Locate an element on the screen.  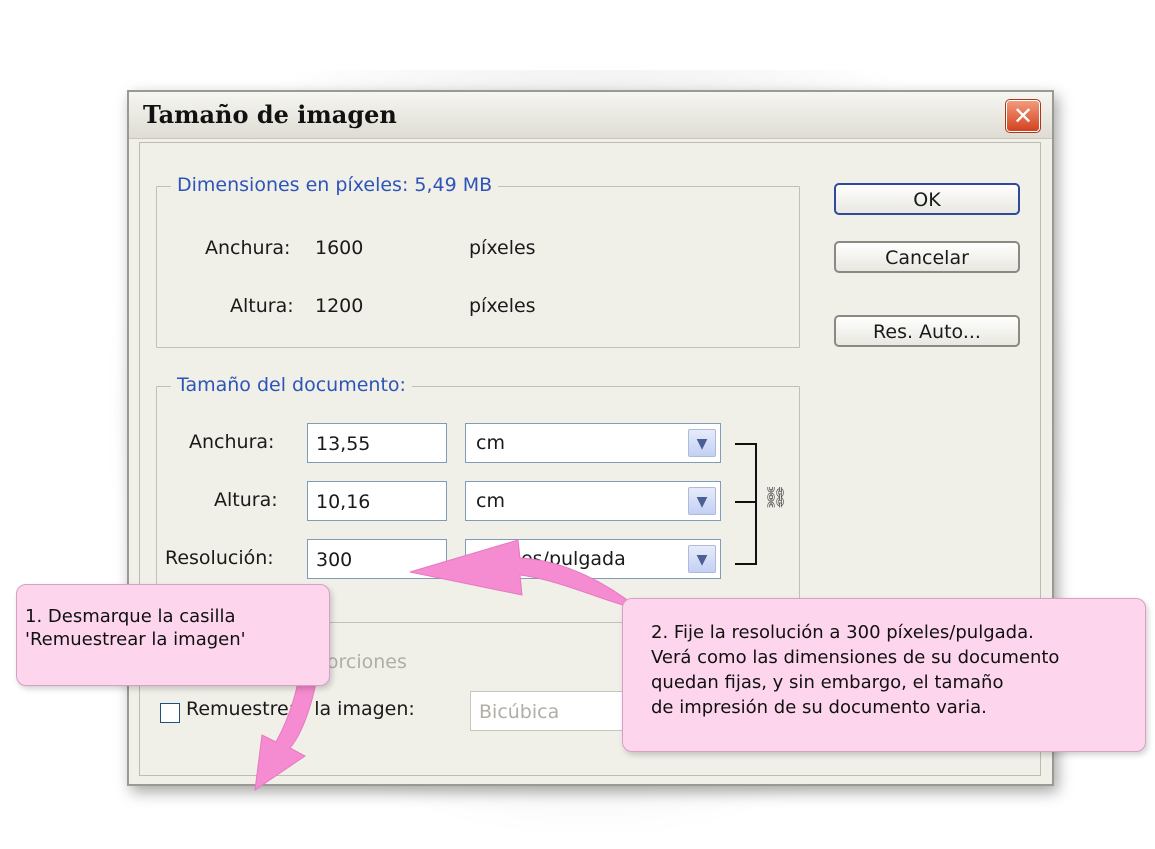
callout-right-line-4: de impresión de su documento varia. is located at coordinates (819, 707).